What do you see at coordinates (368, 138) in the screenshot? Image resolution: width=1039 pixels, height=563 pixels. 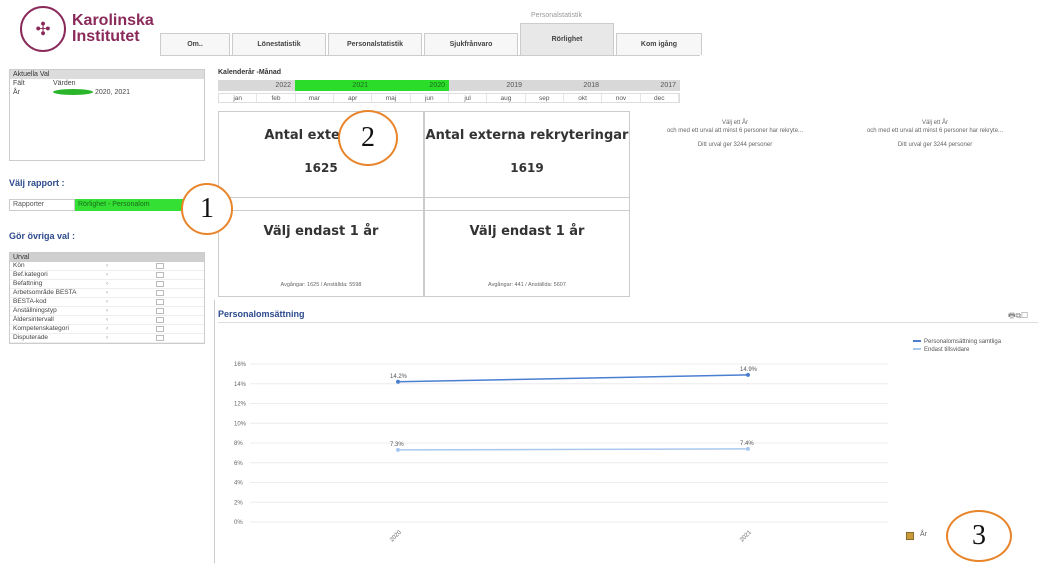 I see `callout-2: 2` at bounding box center [368, 138].